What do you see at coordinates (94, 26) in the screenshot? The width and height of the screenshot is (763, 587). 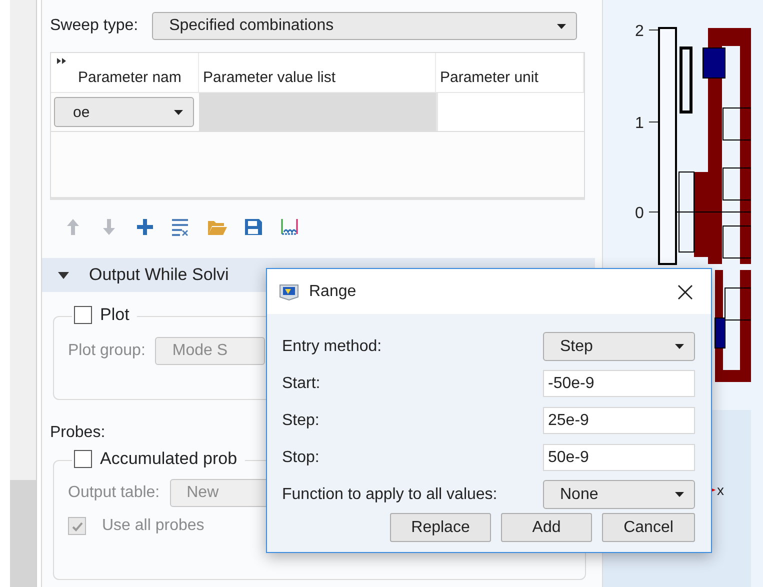 I see `sweep-type-label: Sweep type:` at bounding box center [94, 26].